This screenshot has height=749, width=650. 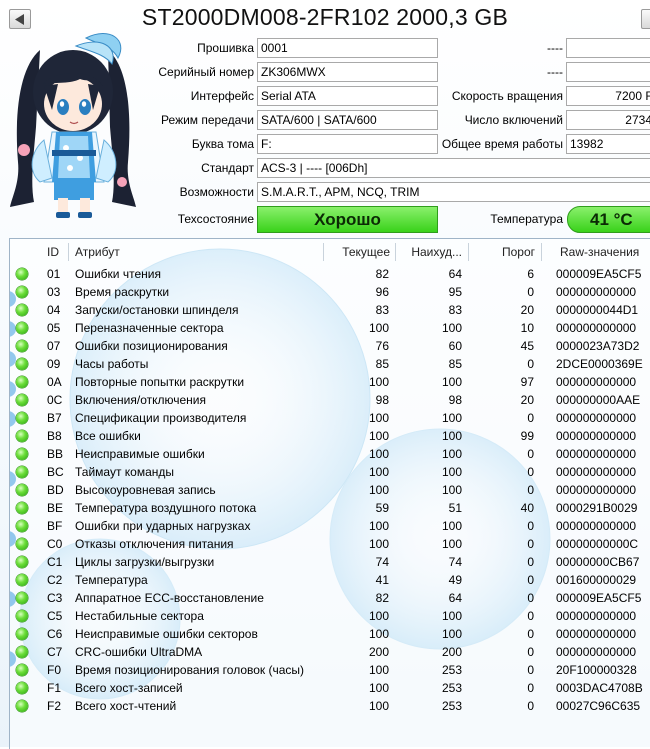 I want to click on column-id: ID, so click(x=53, y=252).